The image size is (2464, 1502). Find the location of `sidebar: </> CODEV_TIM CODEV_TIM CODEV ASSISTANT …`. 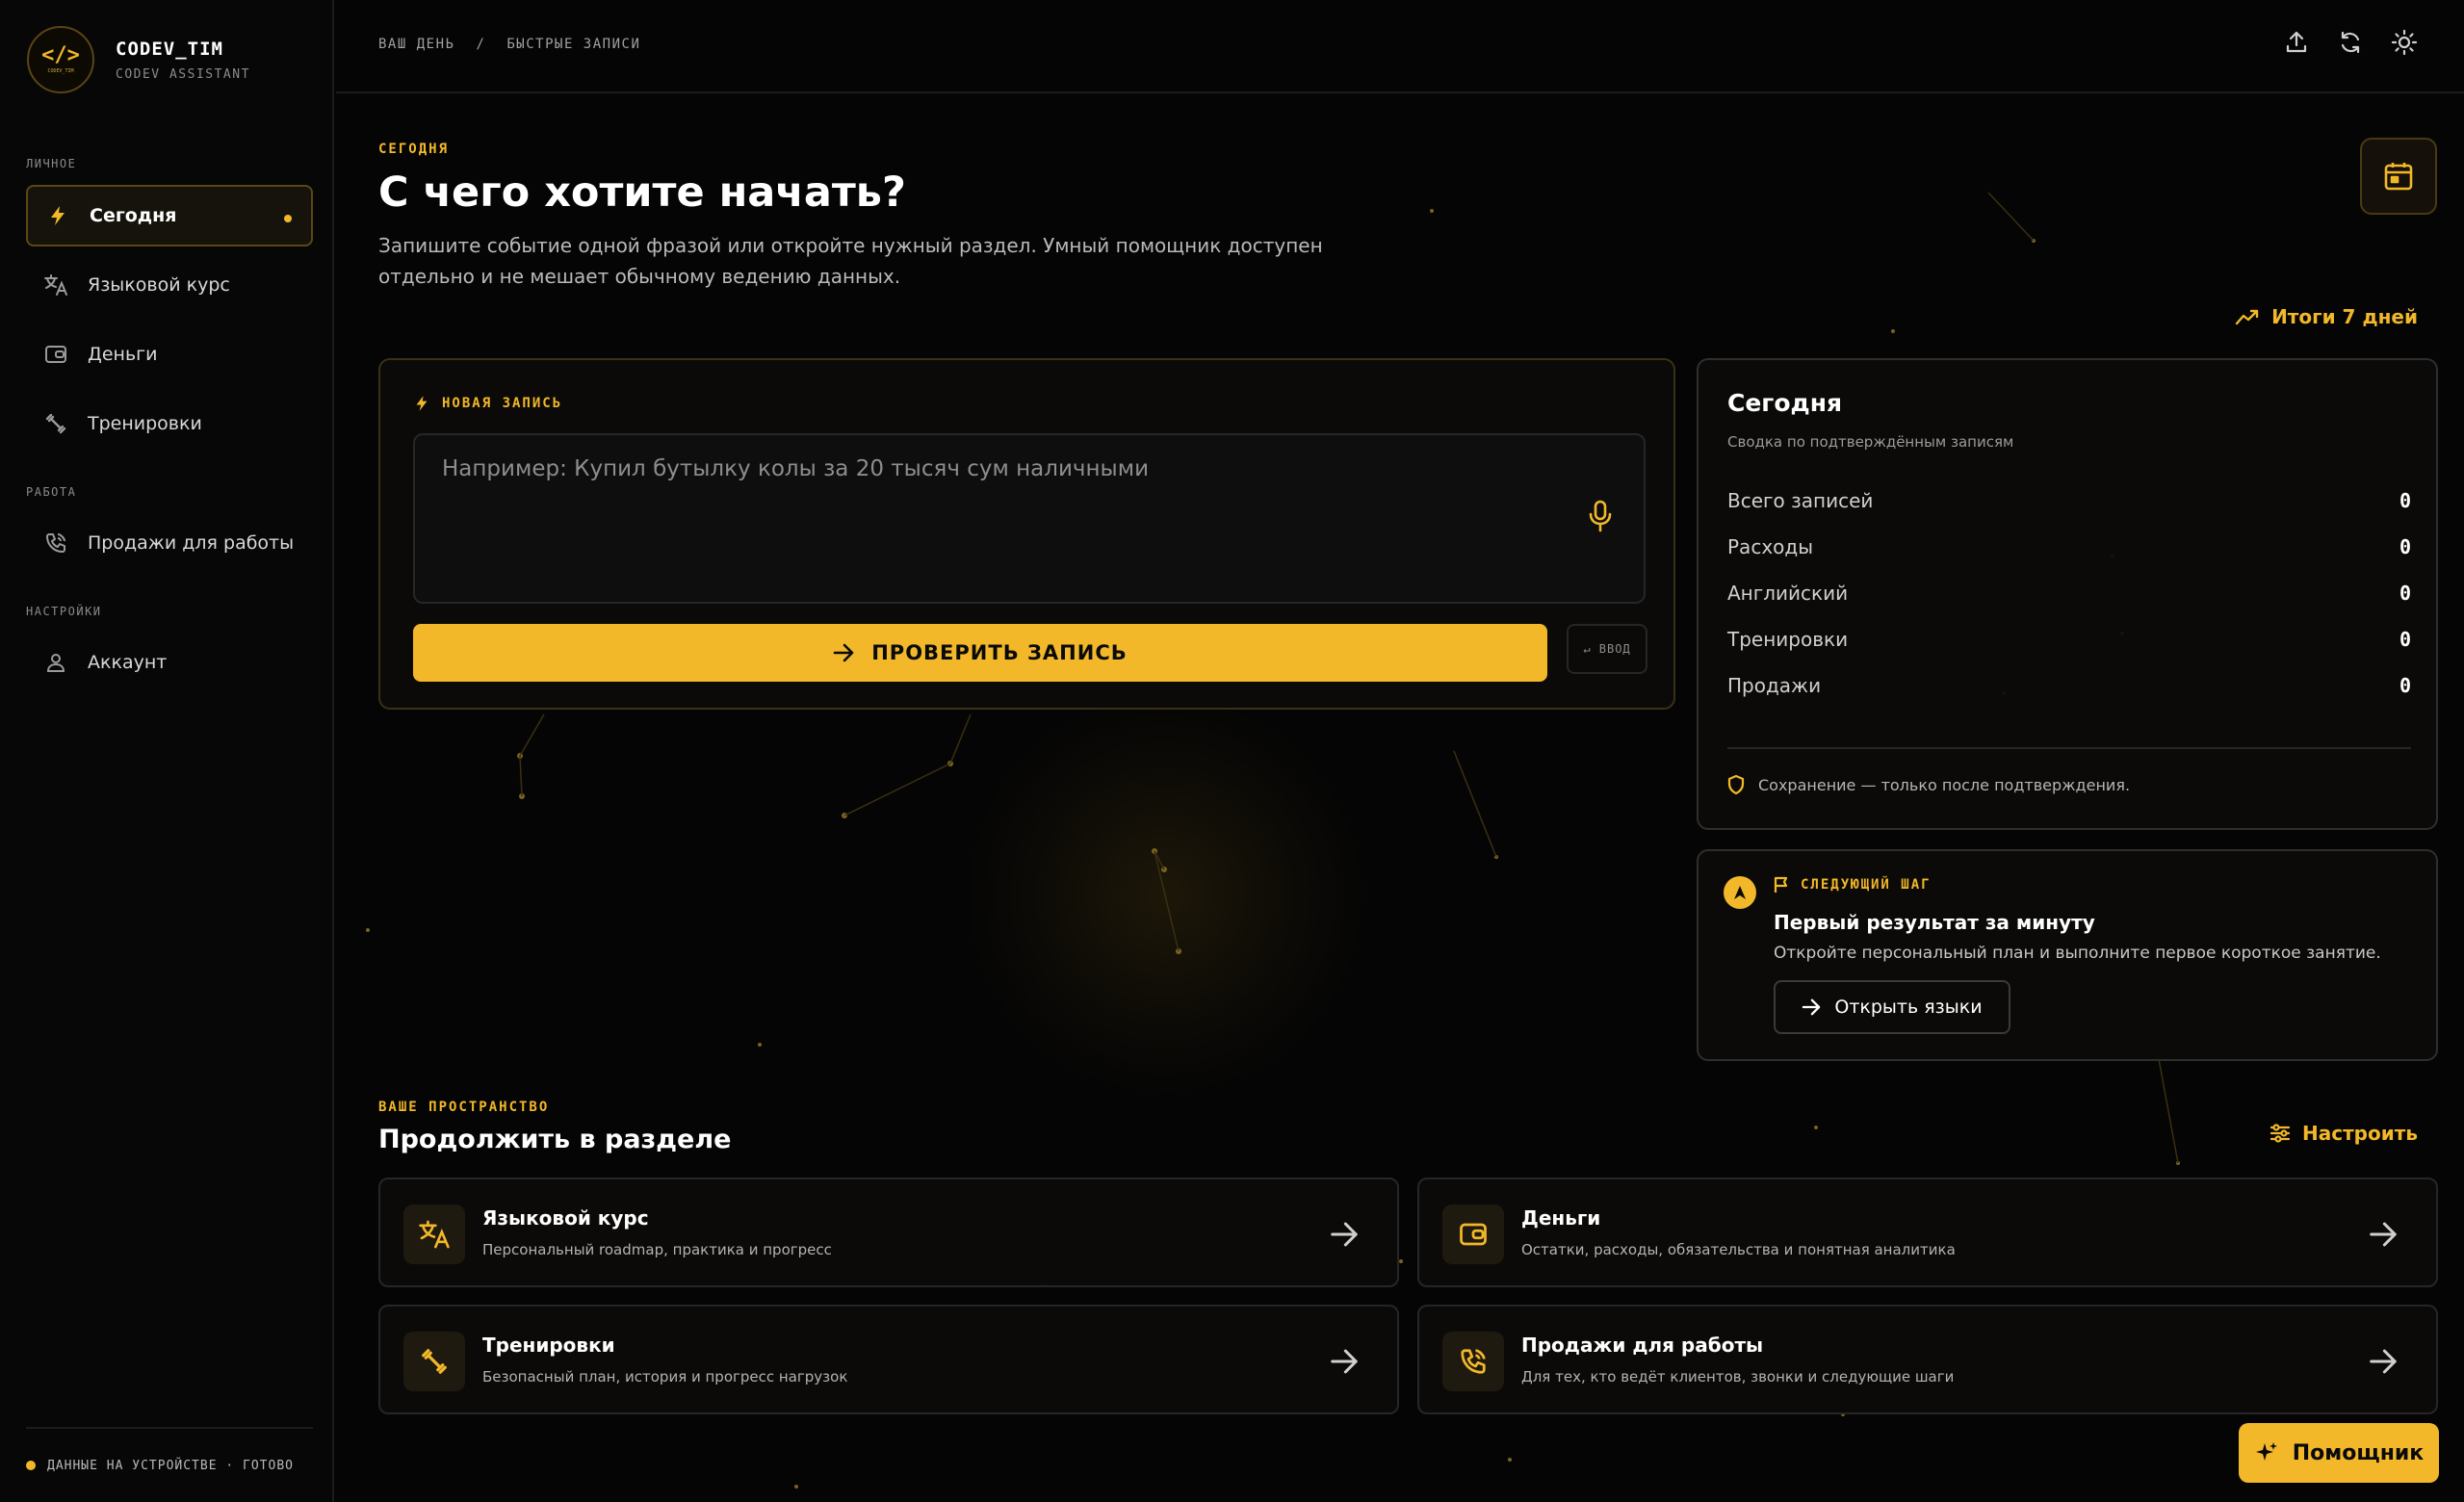

sidebar: </> CODEV_TIM CODEV_TIM CODEV ASSISTANT … is located at coordinates (167, 751).